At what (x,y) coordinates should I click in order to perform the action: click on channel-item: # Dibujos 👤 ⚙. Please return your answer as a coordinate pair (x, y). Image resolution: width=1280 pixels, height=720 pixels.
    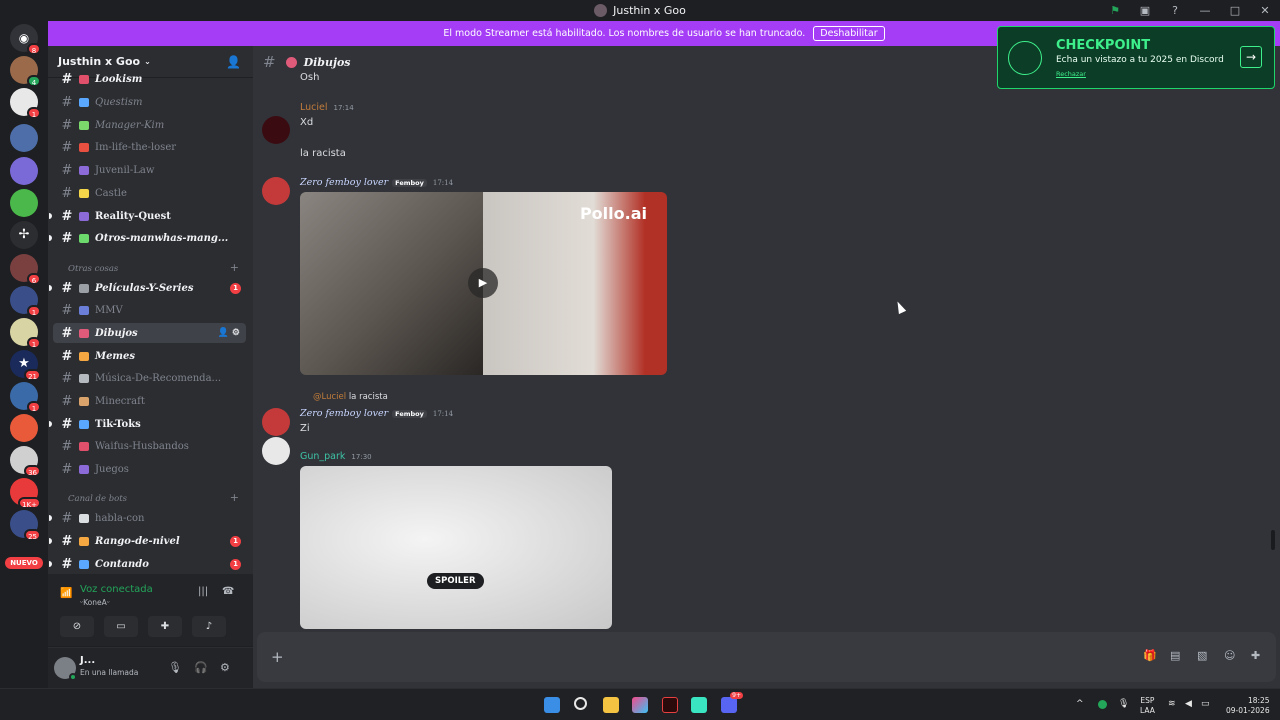
    Looking at the image, I should click on (149, 333).